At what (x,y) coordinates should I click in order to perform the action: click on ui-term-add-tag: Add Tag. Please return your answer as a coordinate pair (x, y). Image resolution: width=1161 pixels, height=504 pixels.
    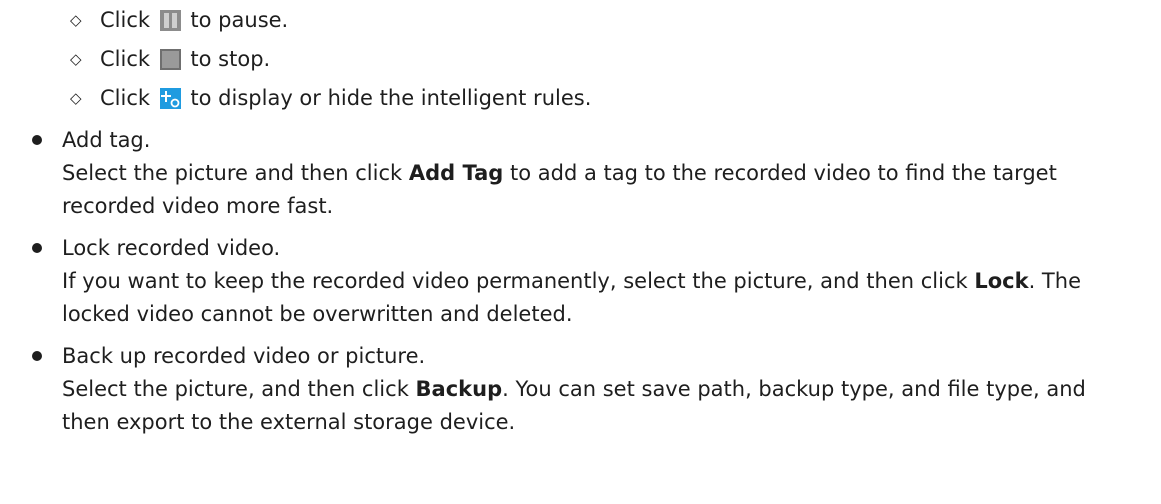
    Looking at the image, I should click on (456, 173).